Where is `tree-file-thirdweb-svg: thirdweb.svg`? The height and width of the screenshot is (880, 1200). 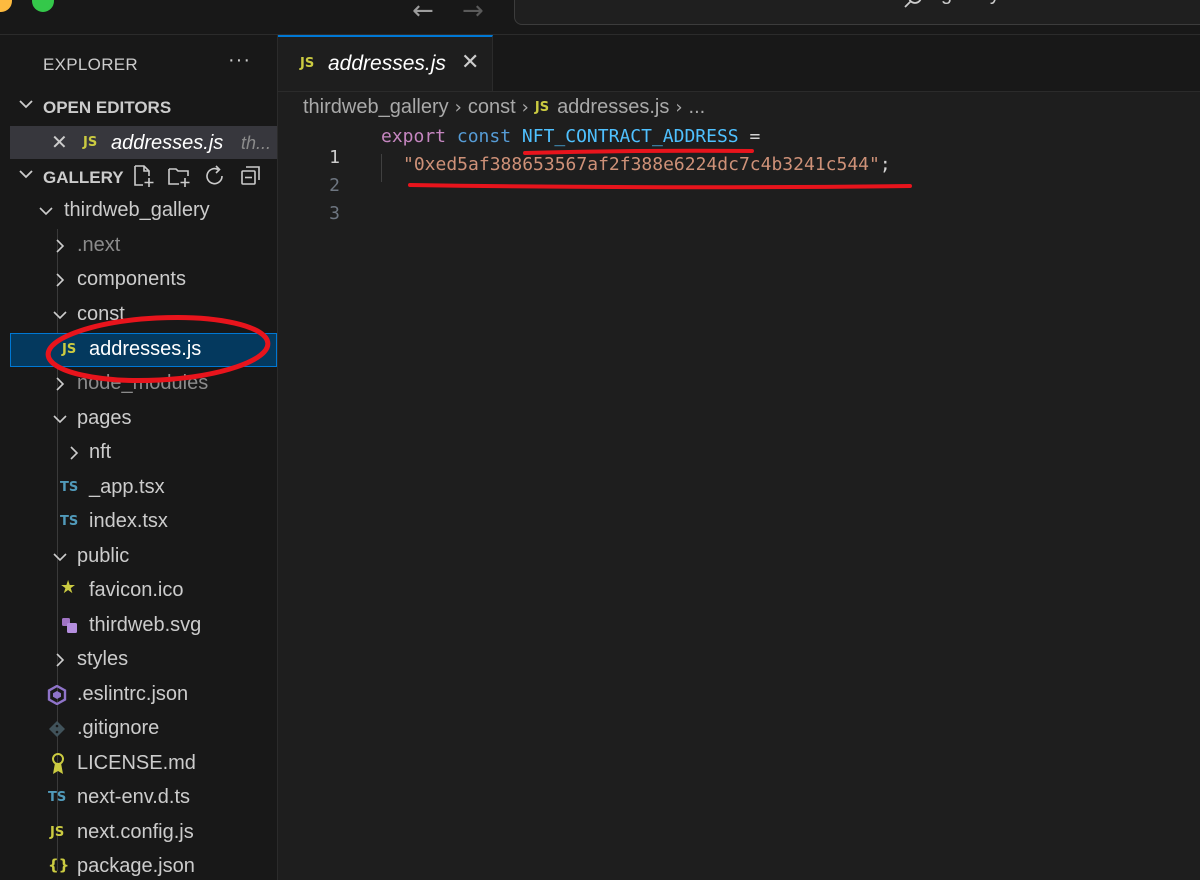 tree-file-thirdweb-svg: thirdweb.svg is located at coordinates (143, 626).